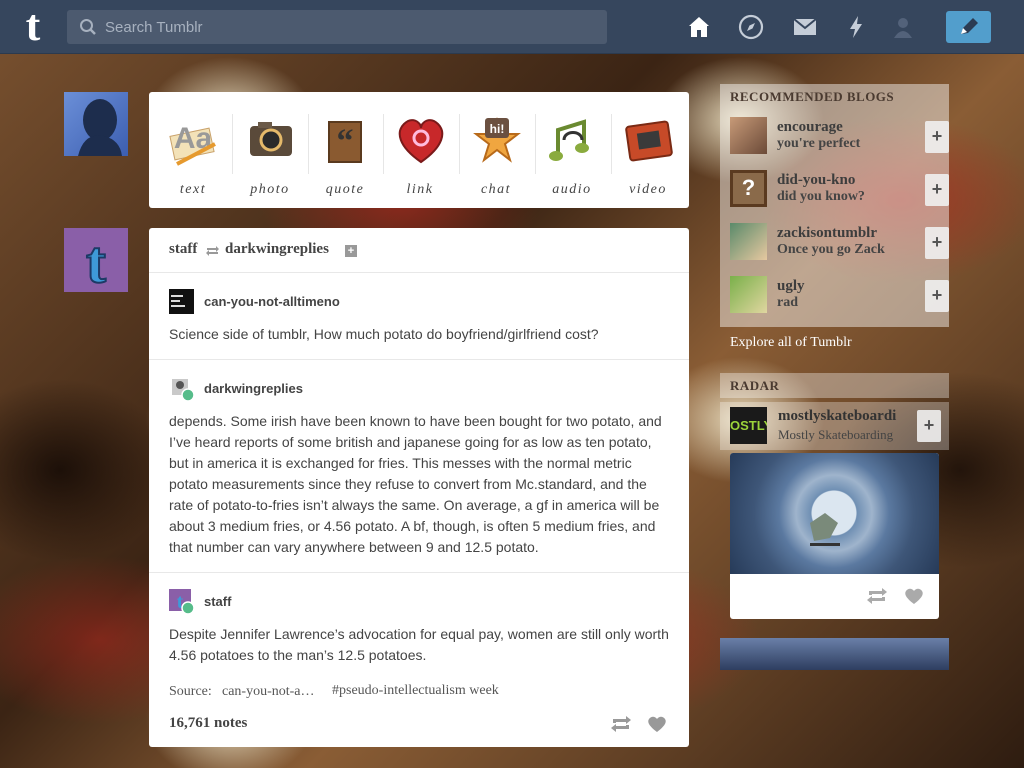 This screenshot has height=768, width=1024. What do you see at coordinates (192, 144) in the screenshot?
I see `text-icon: Aa` at bounding box center [192, 144].